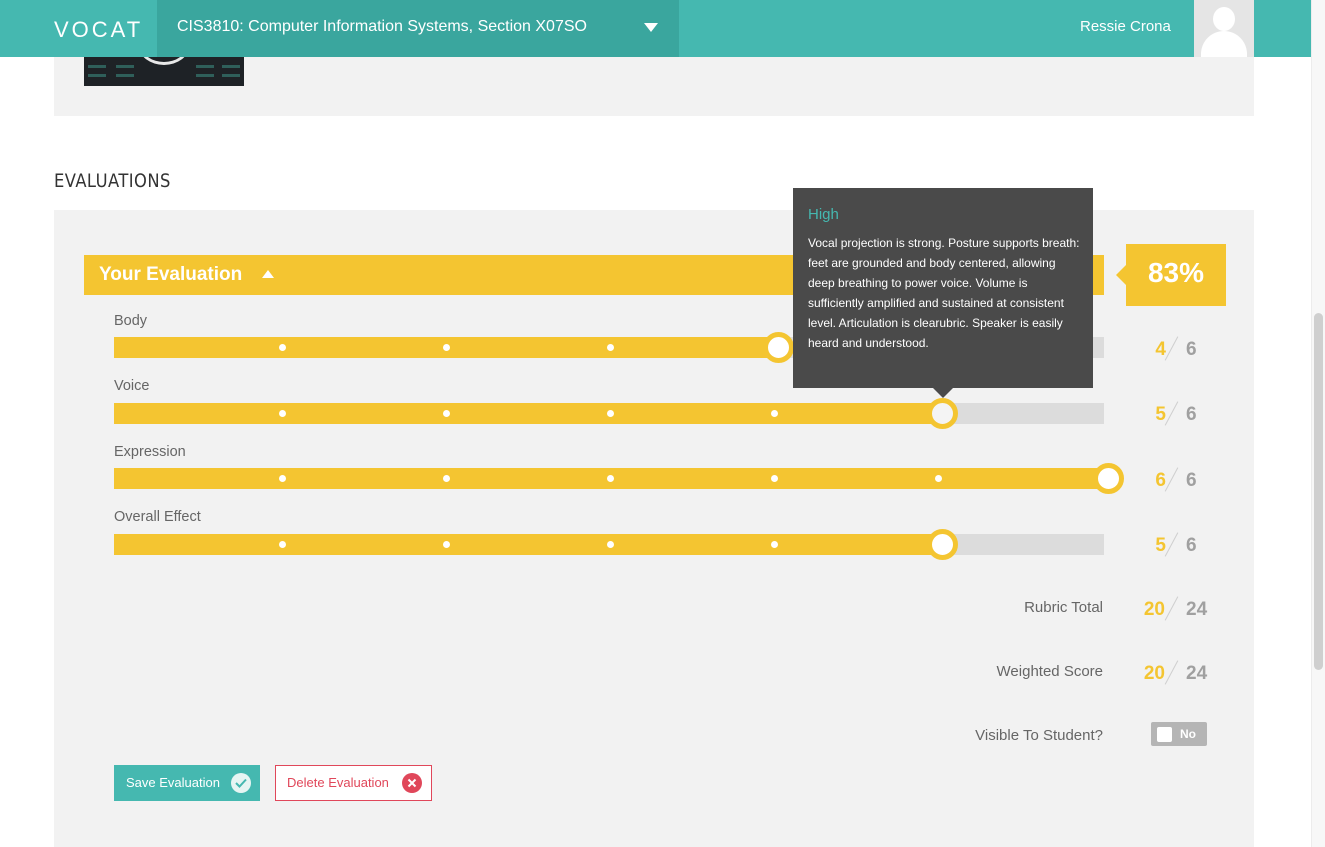 Image resolution: width=1325 pixels, height=847 pixels. What do you see at coordinates (1188, 734) in the screenshot?
I see `toggle-state: No` at bounding box center [1188, 734].